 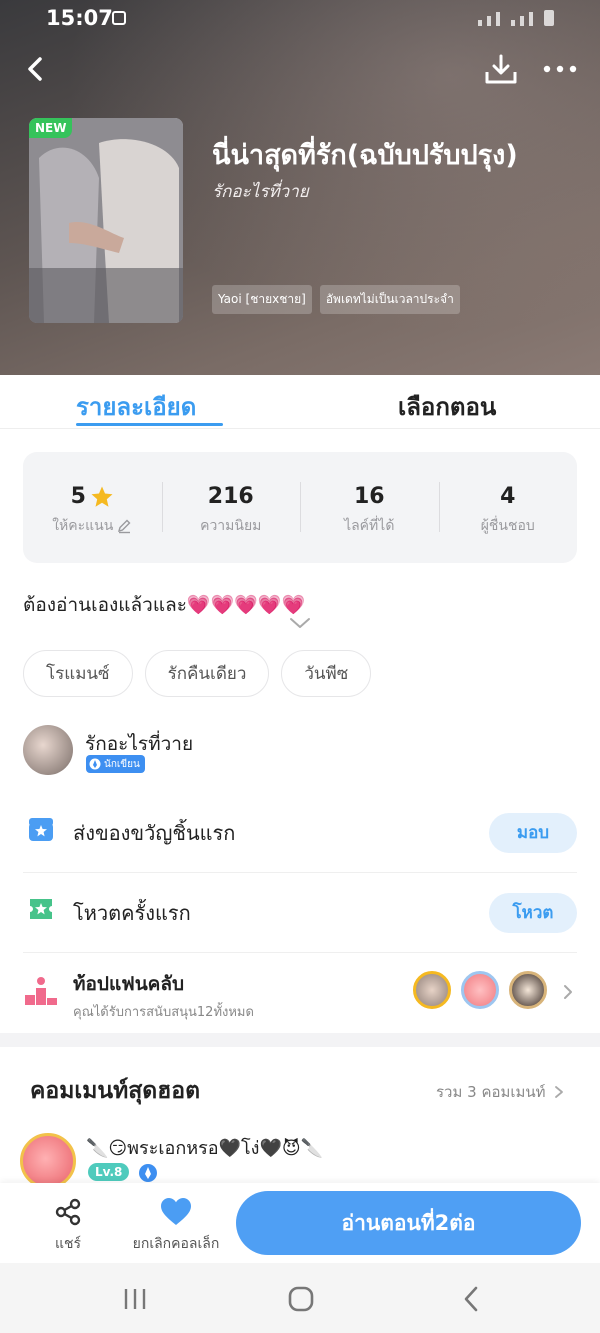 I want to click on top-fan-avatar-gold, so click(x=432, y=990).